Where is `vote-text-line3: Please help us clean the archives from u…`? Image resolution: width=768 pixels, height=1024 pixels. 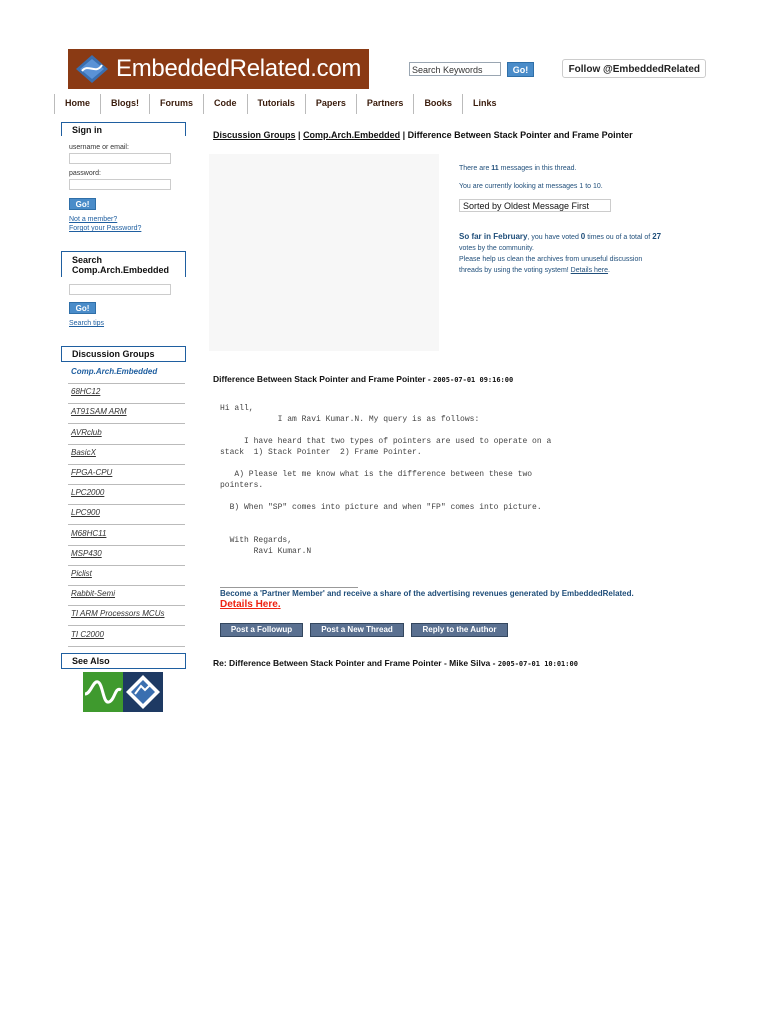 vote-text-line3: Please help us clean the archives from u… is located at coordinates (551, 259).